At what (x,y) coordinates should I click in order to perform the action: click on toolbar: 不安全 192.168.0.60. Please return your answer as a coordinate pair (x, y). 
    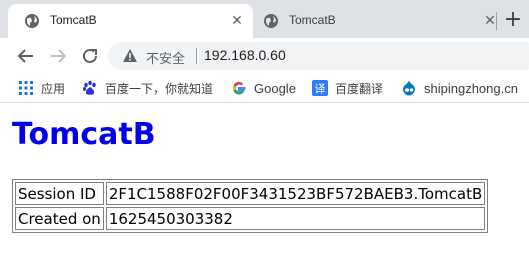
    Looking at the image, I should click on (264, 56).